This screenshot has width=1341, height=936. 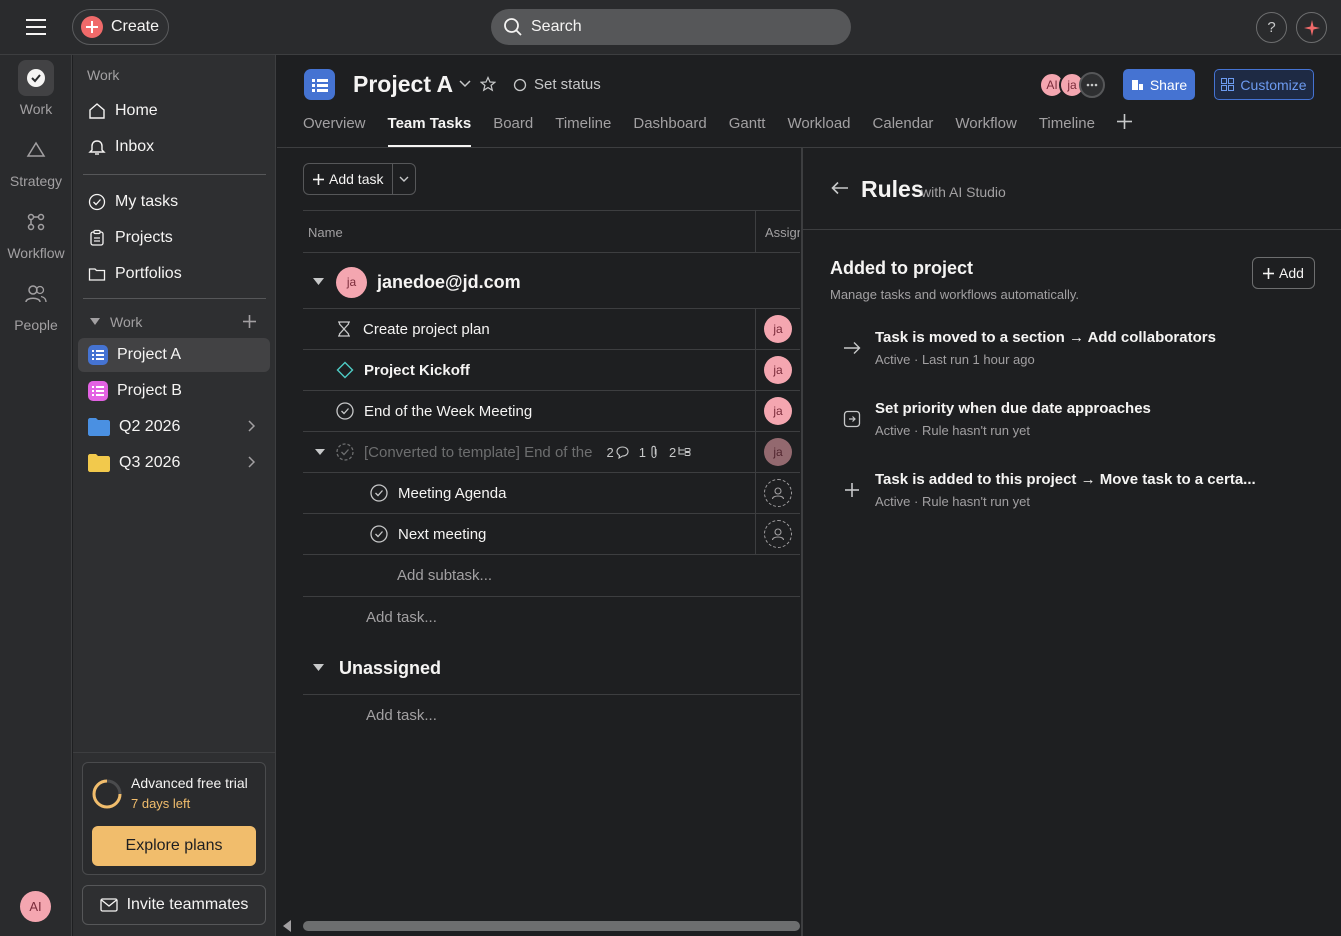 What do you see at coordinates (654, 452) in the screenshot?
I see `paperclip-icon` at bounding box center [654, 452].